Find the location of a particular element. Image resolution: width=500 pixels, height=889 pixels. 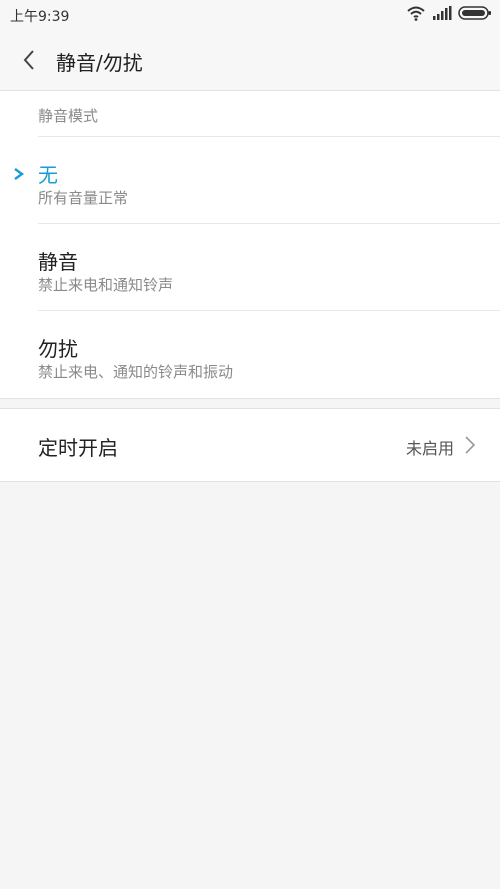

option-do-not-disturb: 勿扰 禁止来电、通知的铃声和振动 is located at coordinates (250, 354).